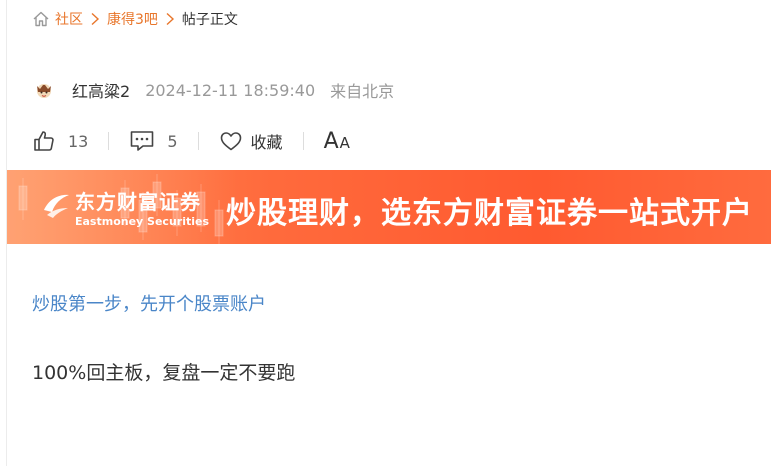  What do you see at coordinates (164, 373) in the screenshot?
I see `post-content: 100%回主板，复盘一定不要跑` at bounding box center [164, 373].